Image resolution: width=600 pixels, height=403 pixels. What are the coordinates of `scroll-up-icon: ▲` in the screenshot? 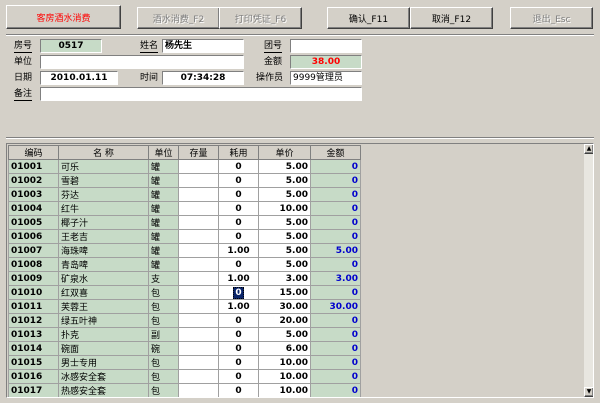 It's located at (588, 149).